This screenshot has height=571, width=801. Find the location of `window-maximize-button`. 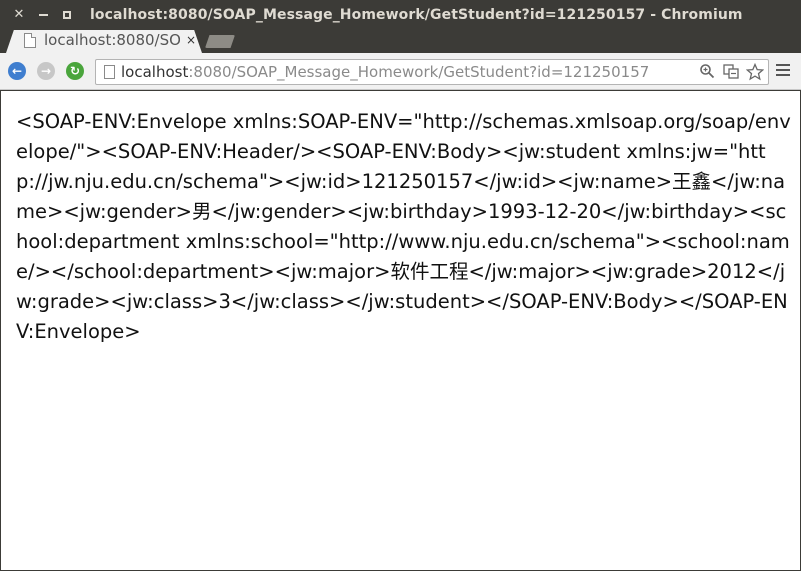

window-maximize-button is located at coordinates (67, 15).